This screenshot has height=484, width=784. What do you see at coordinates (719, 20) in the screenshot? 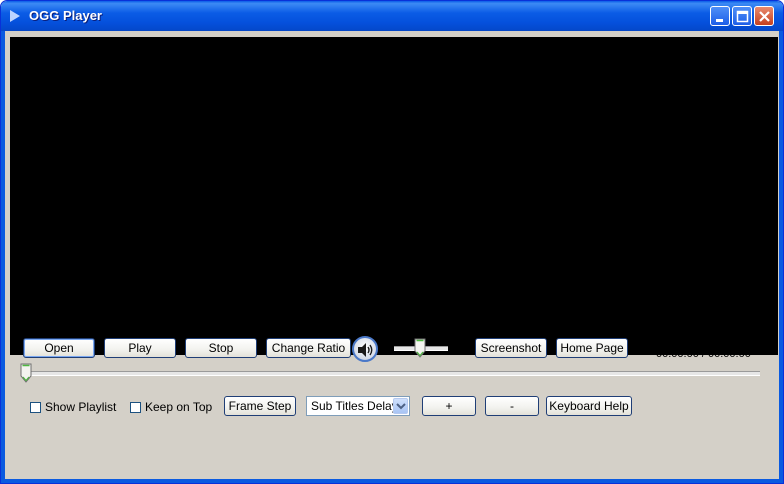
I see `minimize-icon` at bounding box center [719, 20].